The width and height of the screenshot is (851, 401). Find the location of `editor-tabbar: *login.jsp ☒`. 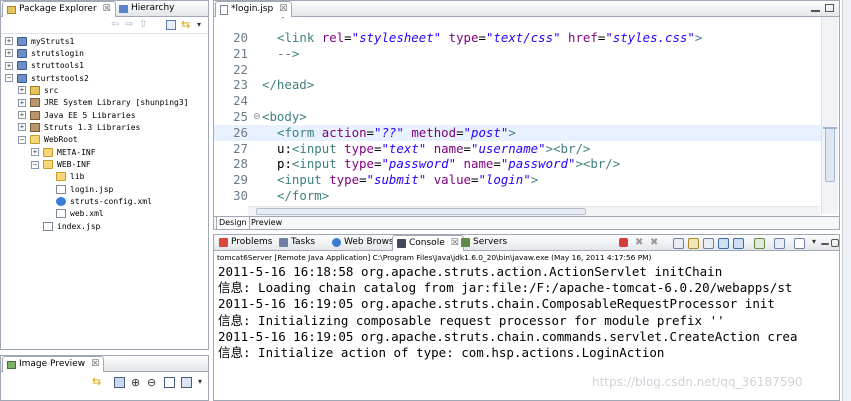

editor-tabbar: *login.jsp ☒ is located at coordinates (526, 9).